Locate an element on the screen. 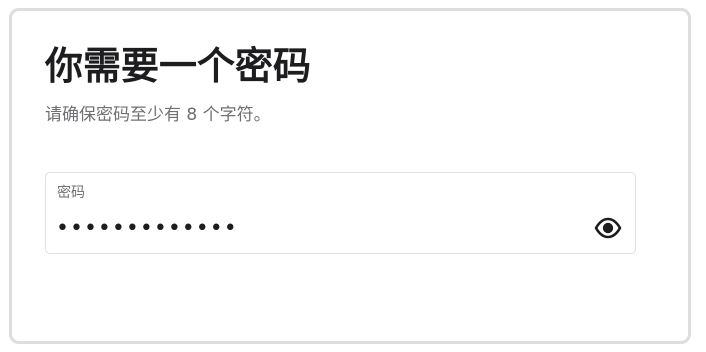  password-input is located at coordinates (316, 228).